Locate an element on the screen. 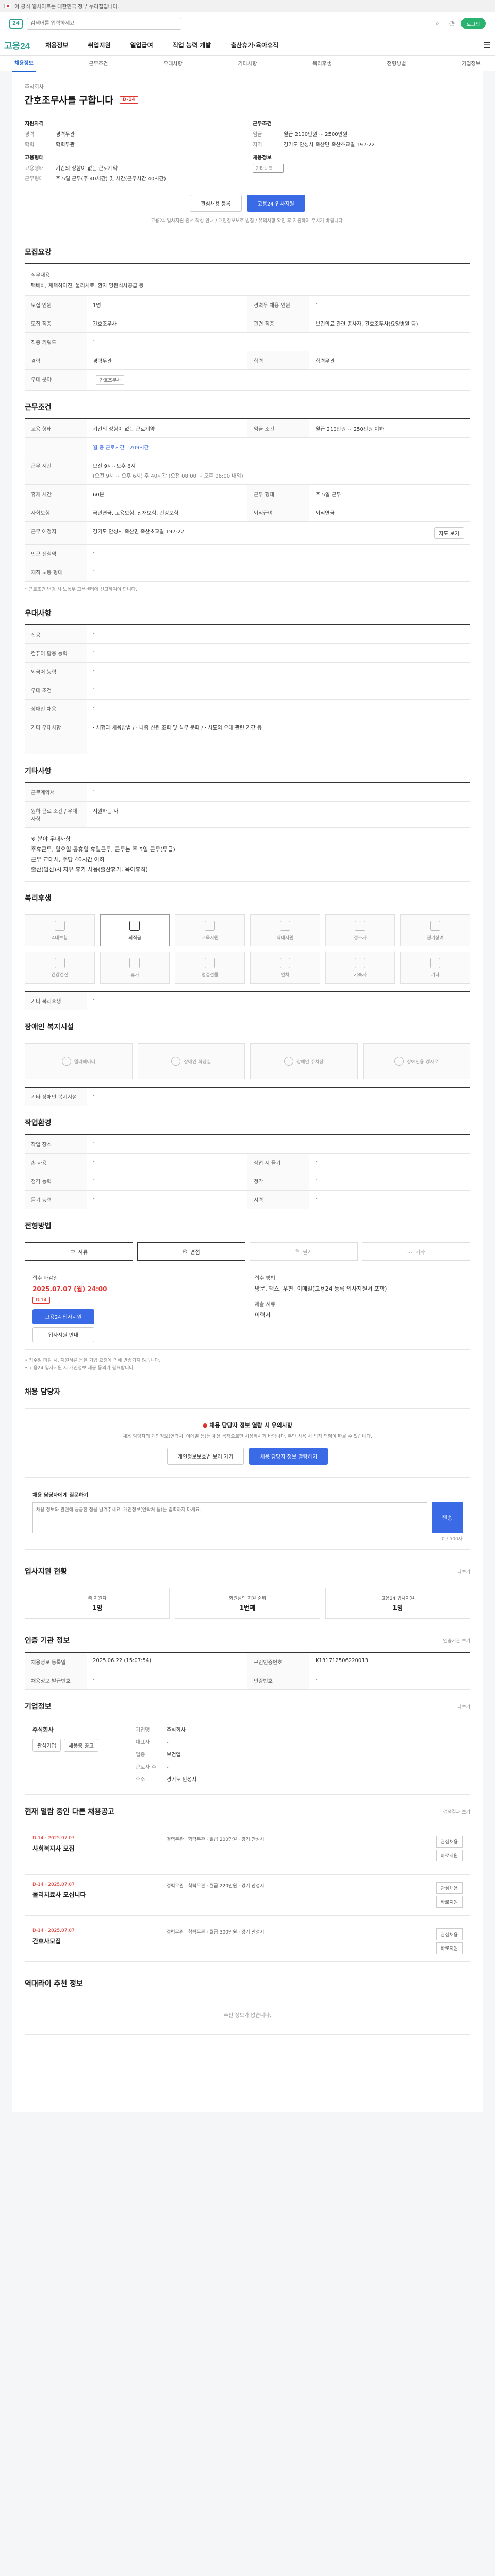 This screenshot has width=495, height=2576. row-label: 근무 예정지 is located at coordinates (56, 533).